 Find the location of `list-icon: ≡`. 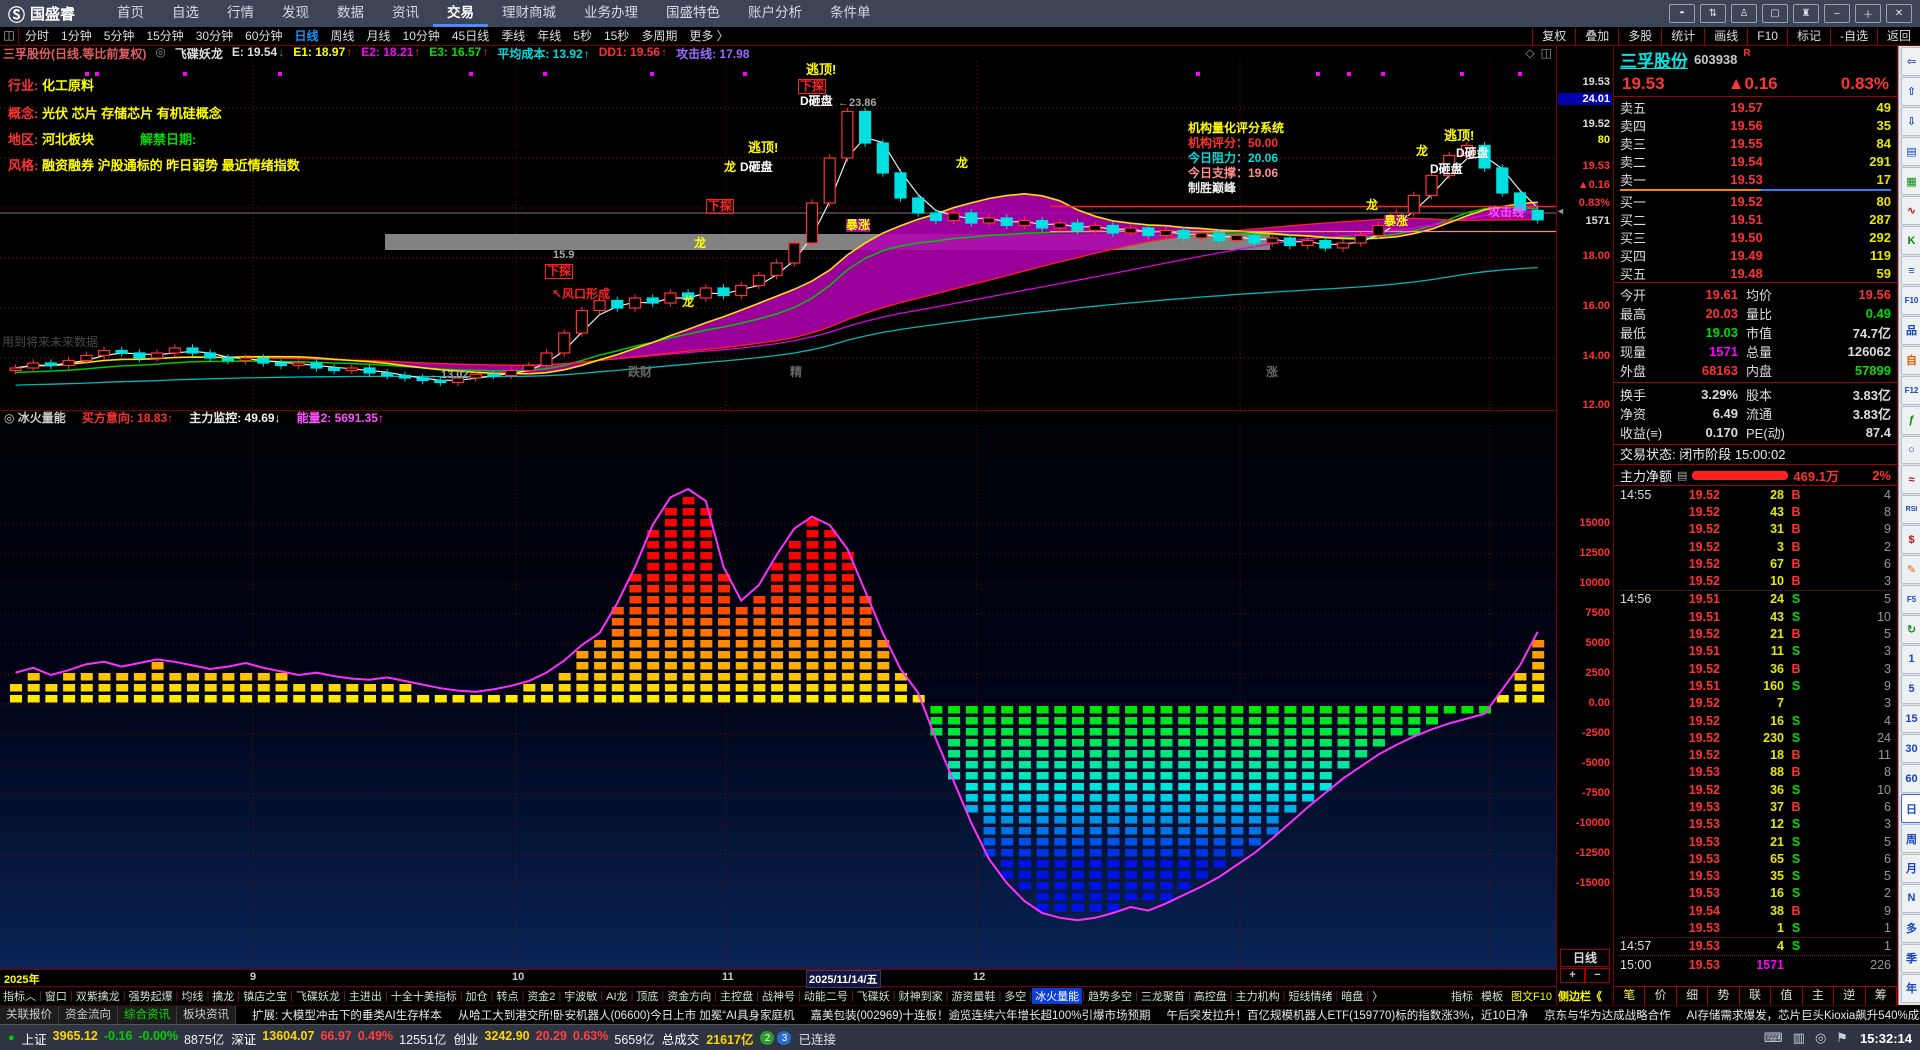

list-icon: ≡ is located at coordinates (1910, 271).